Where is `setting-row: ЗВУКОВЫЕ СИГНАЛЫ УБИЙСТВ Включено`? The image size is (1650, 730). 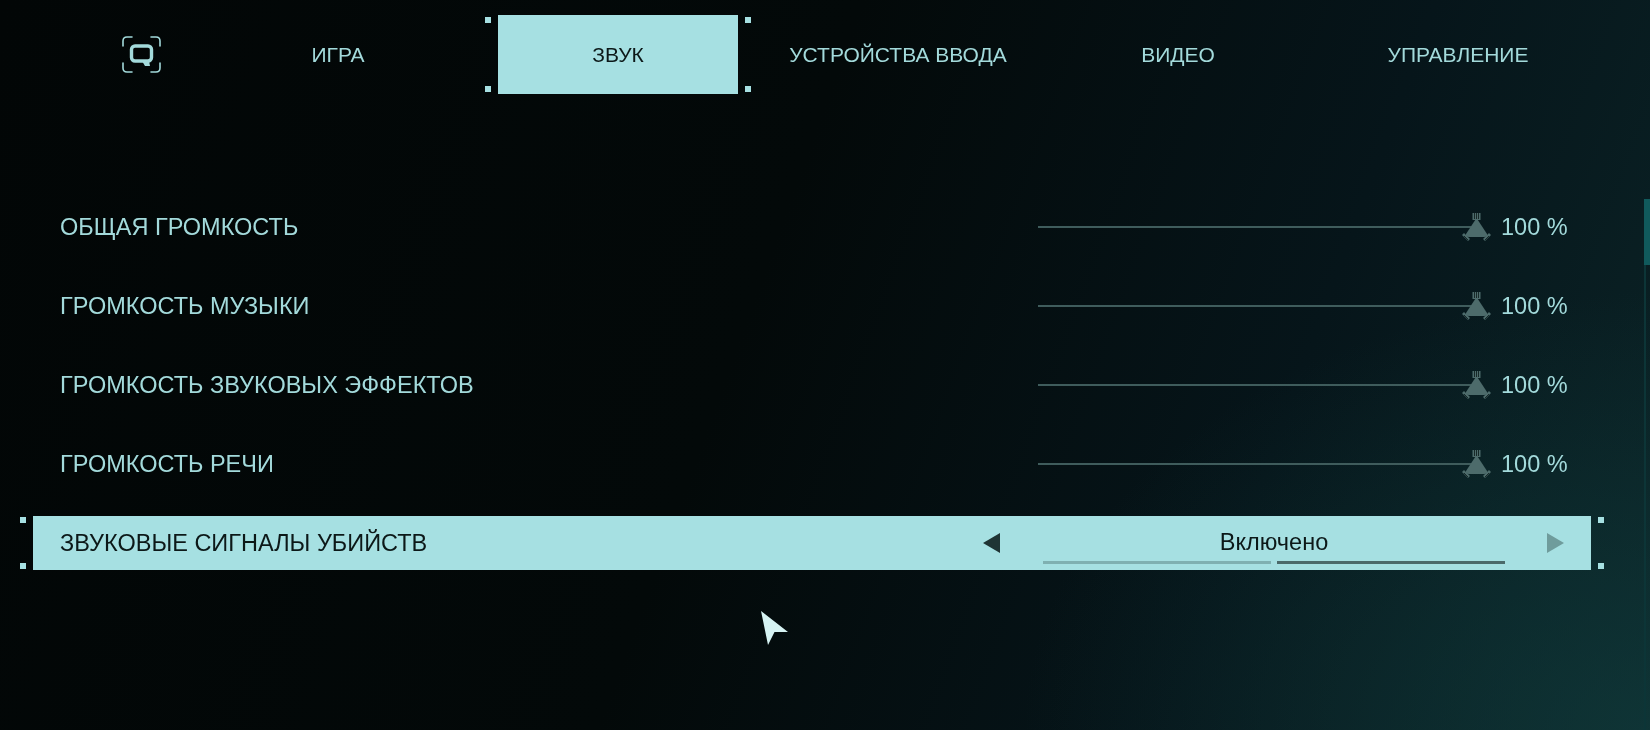
setting-row: ЗВУКОВЫЕ СИГНАЛЫ УБИЙСТВ Включено is located at coordinates (812, 543).